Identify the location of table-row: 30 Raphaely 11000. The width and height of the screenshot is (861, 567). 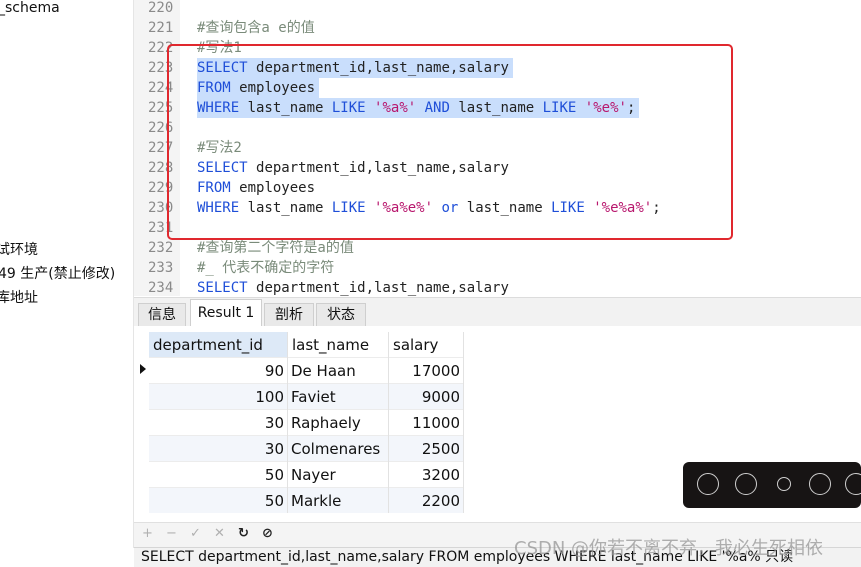
(306, 422).